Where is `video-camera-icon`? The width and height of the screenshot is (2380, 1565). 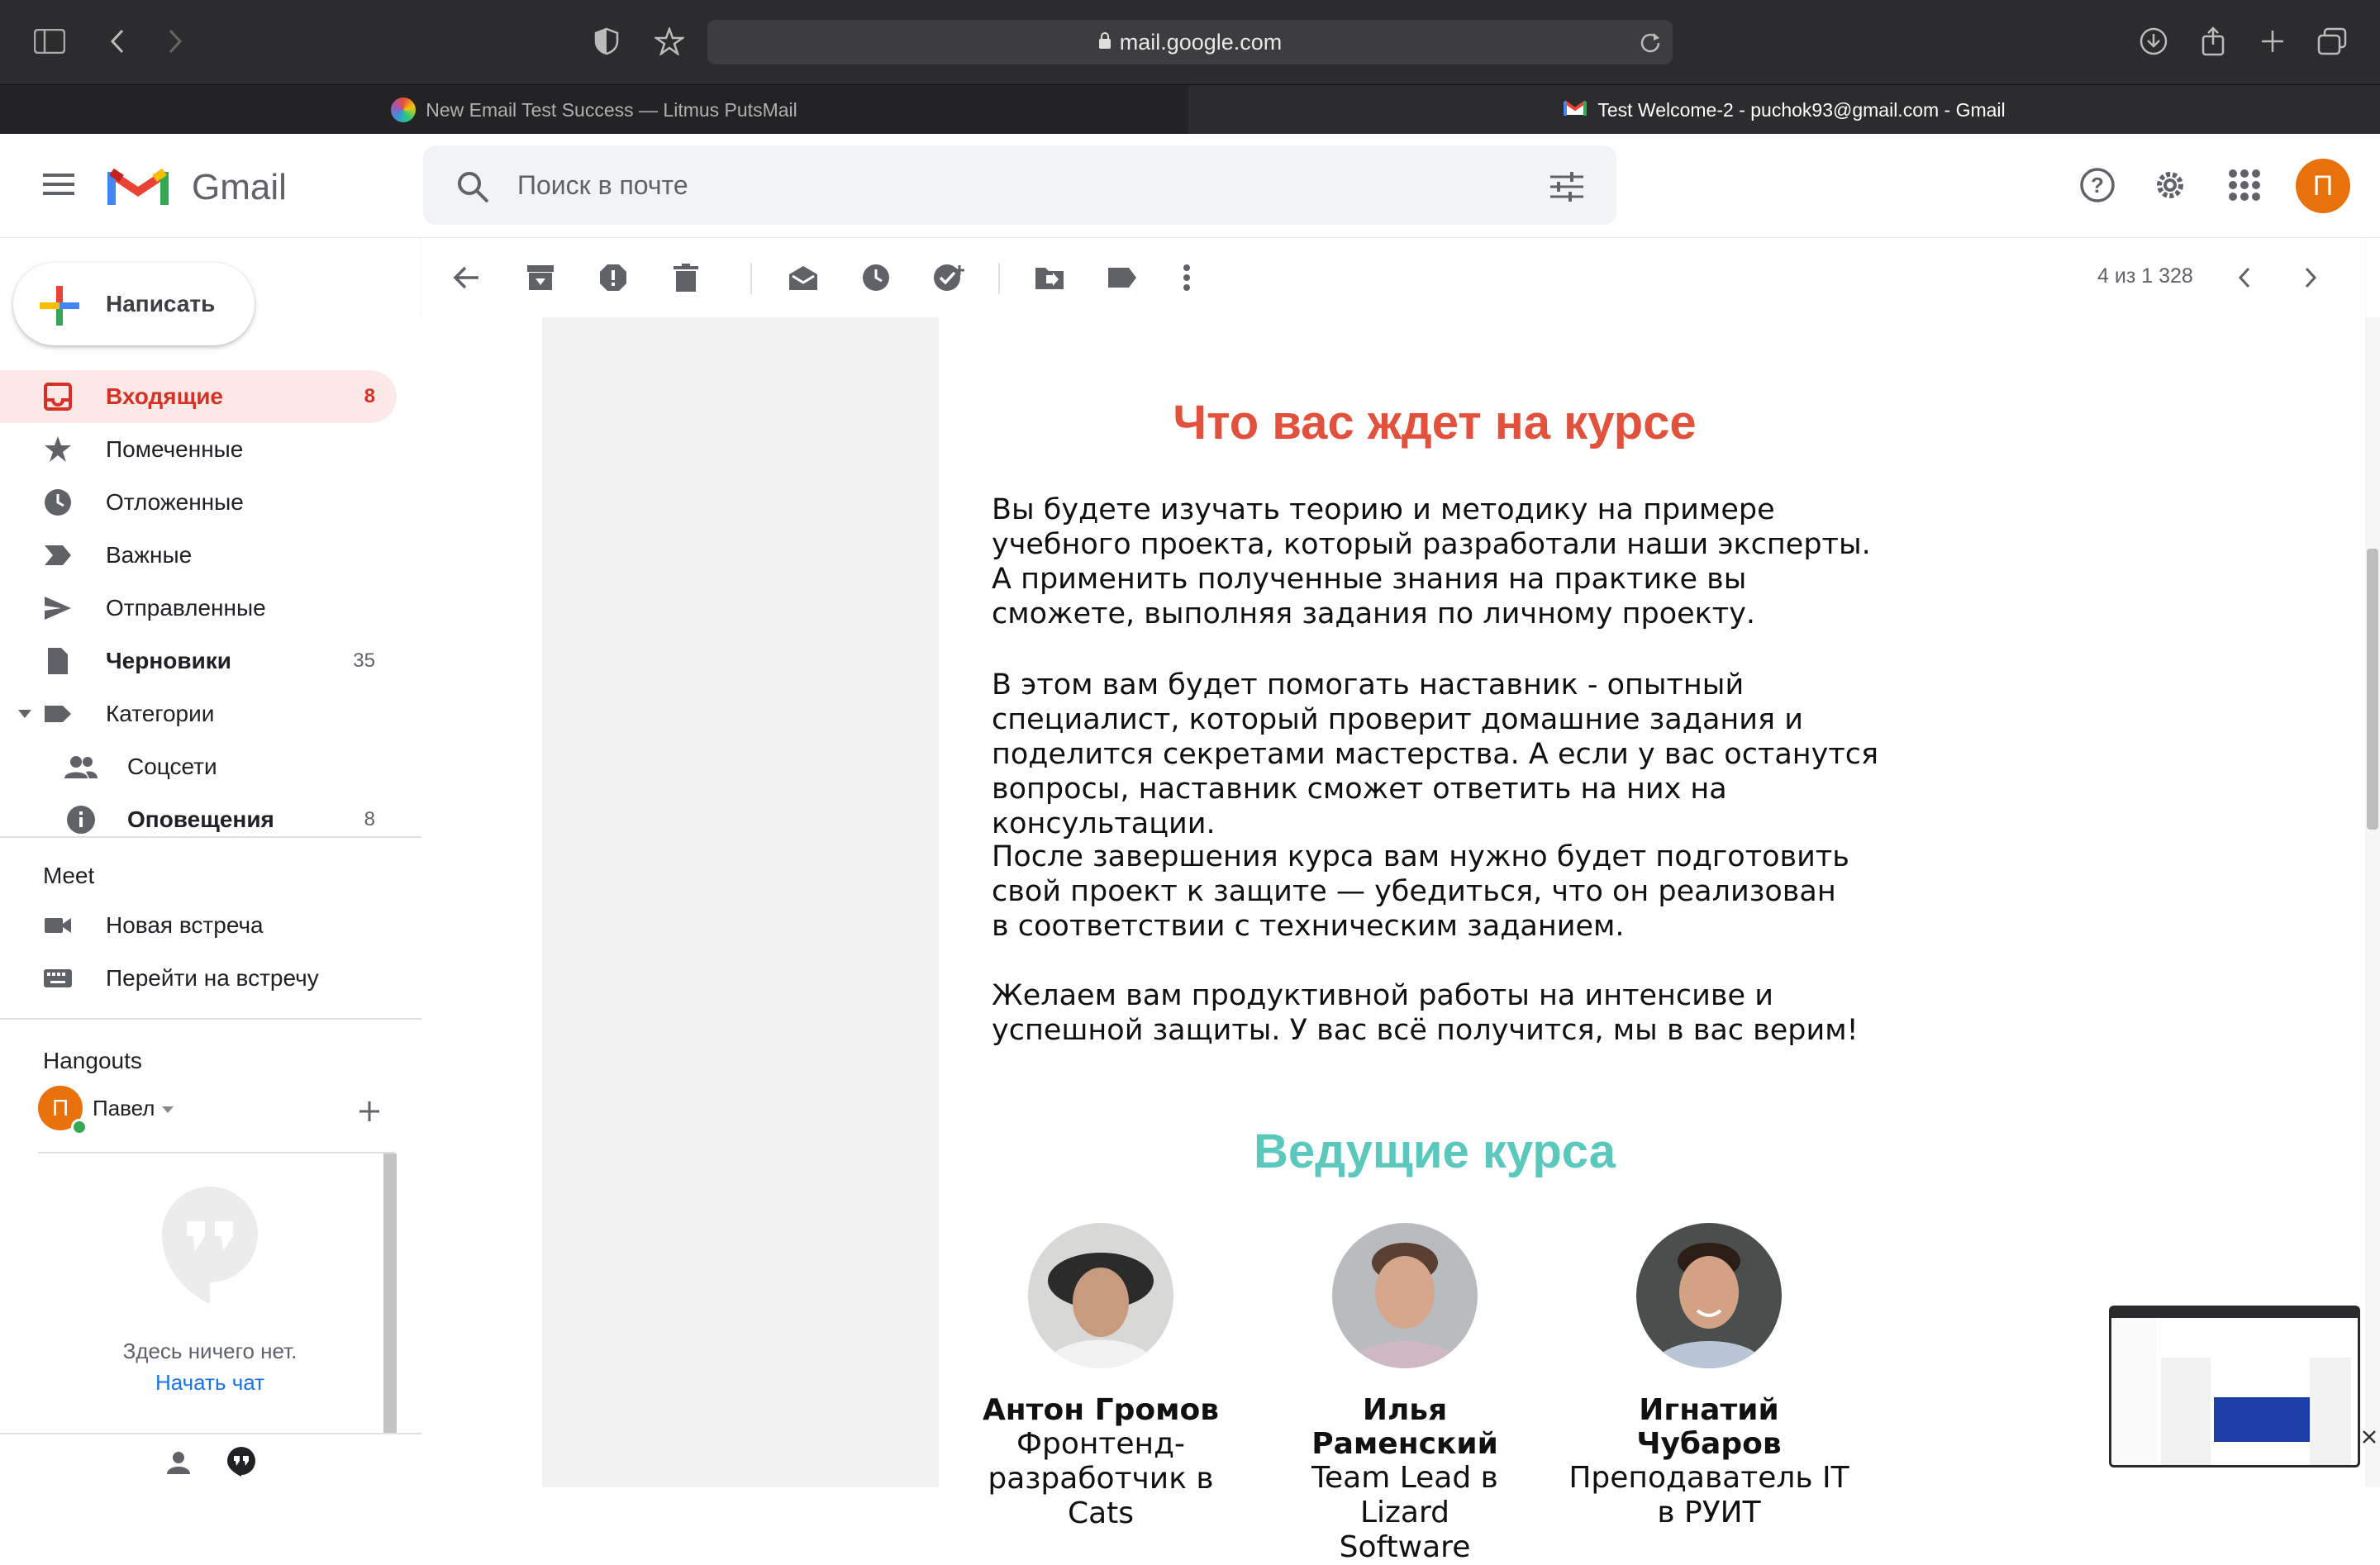 video-camera-icon is located at coordinates (58, 925).